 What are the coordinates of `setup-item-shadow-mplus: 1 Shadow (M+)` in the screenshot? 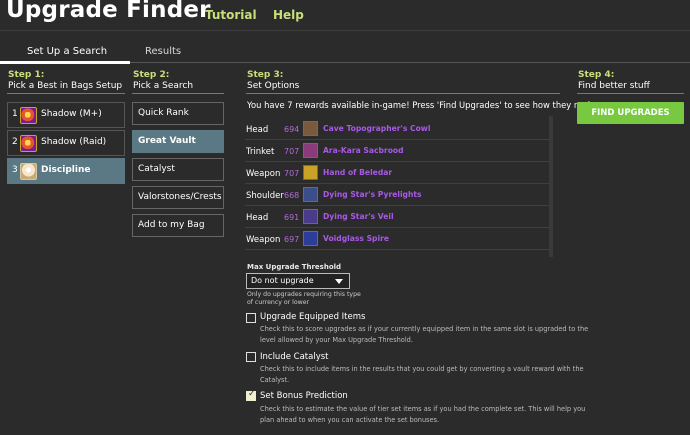 It's located at (66, 115).